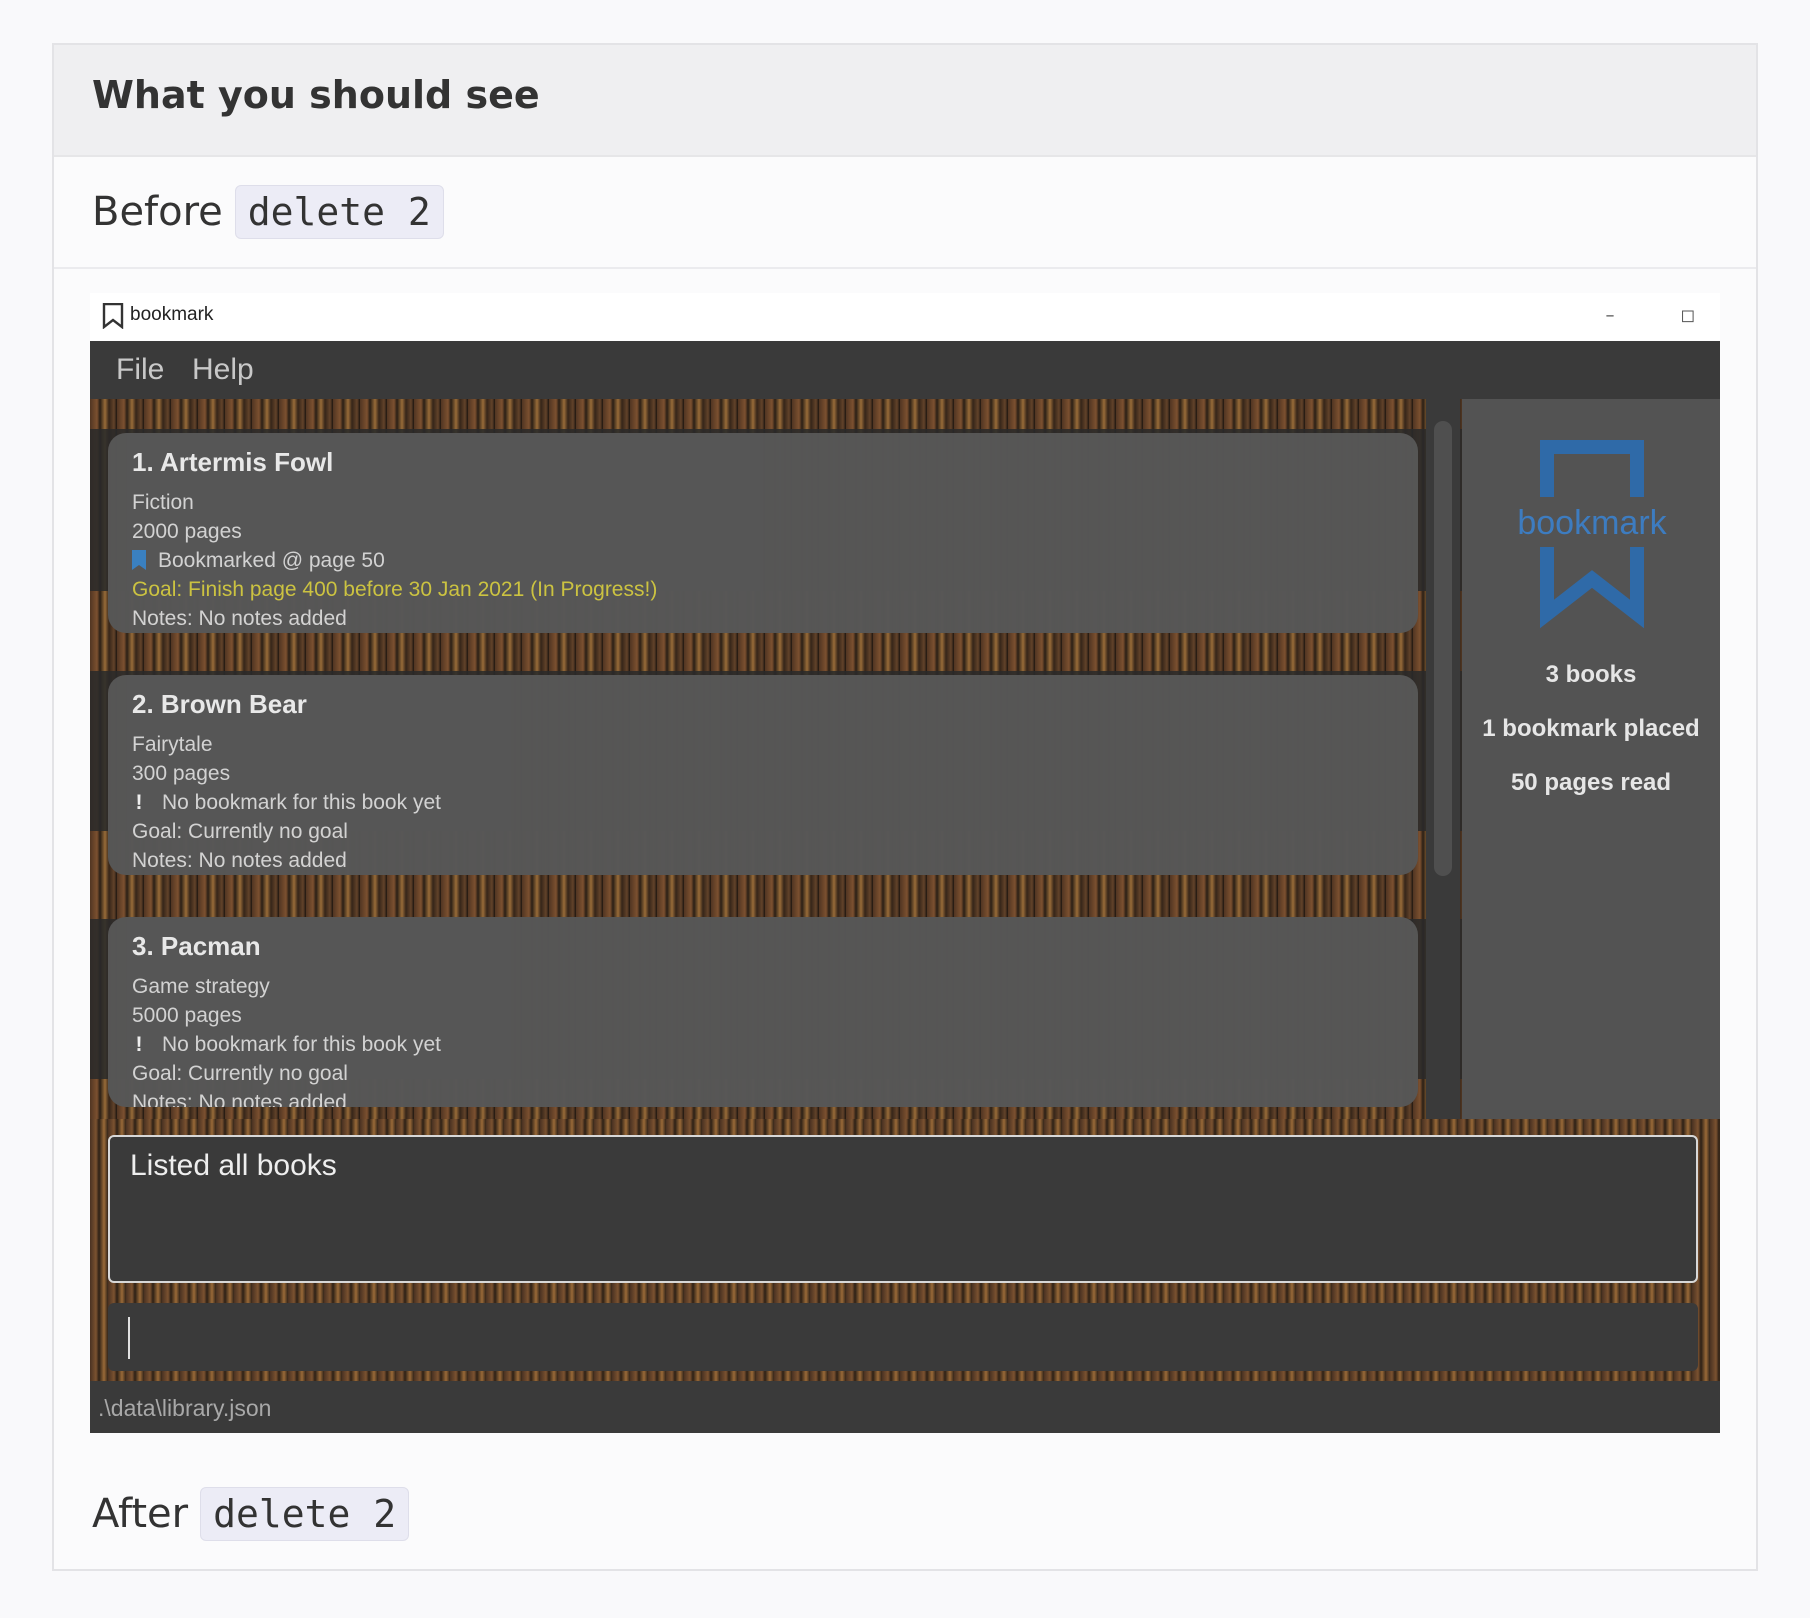 The image size is (1810, 1618). What do you see at coordinates (187, 1015) in the screenshot?
I see `book-pages: 5000 pages` at bounding box center [187, 1015].